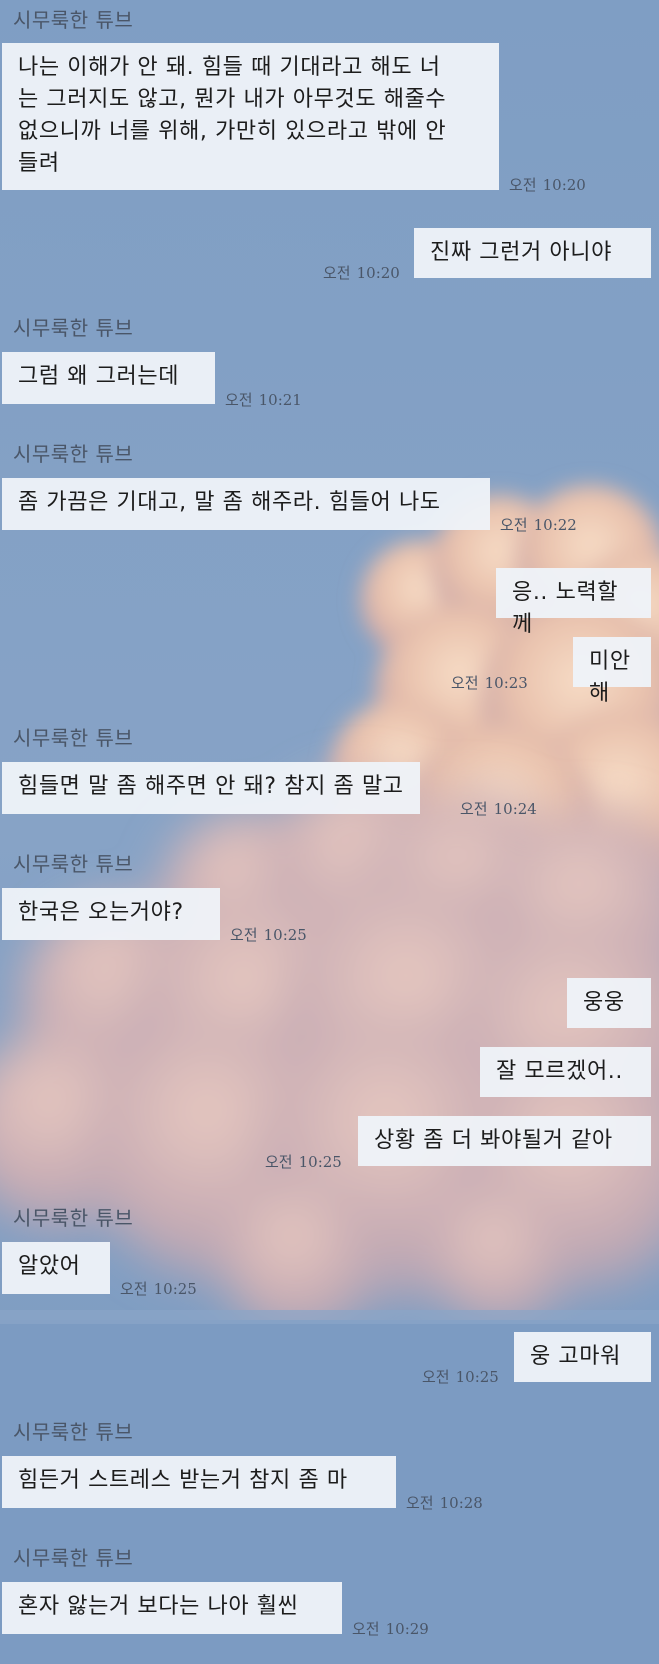 The height and width of the screenshot is (1664, 659). Describe the element at coordinates (489, 683) in the screenshot. I see `message-timestamp: 오전 10:23` at that location.